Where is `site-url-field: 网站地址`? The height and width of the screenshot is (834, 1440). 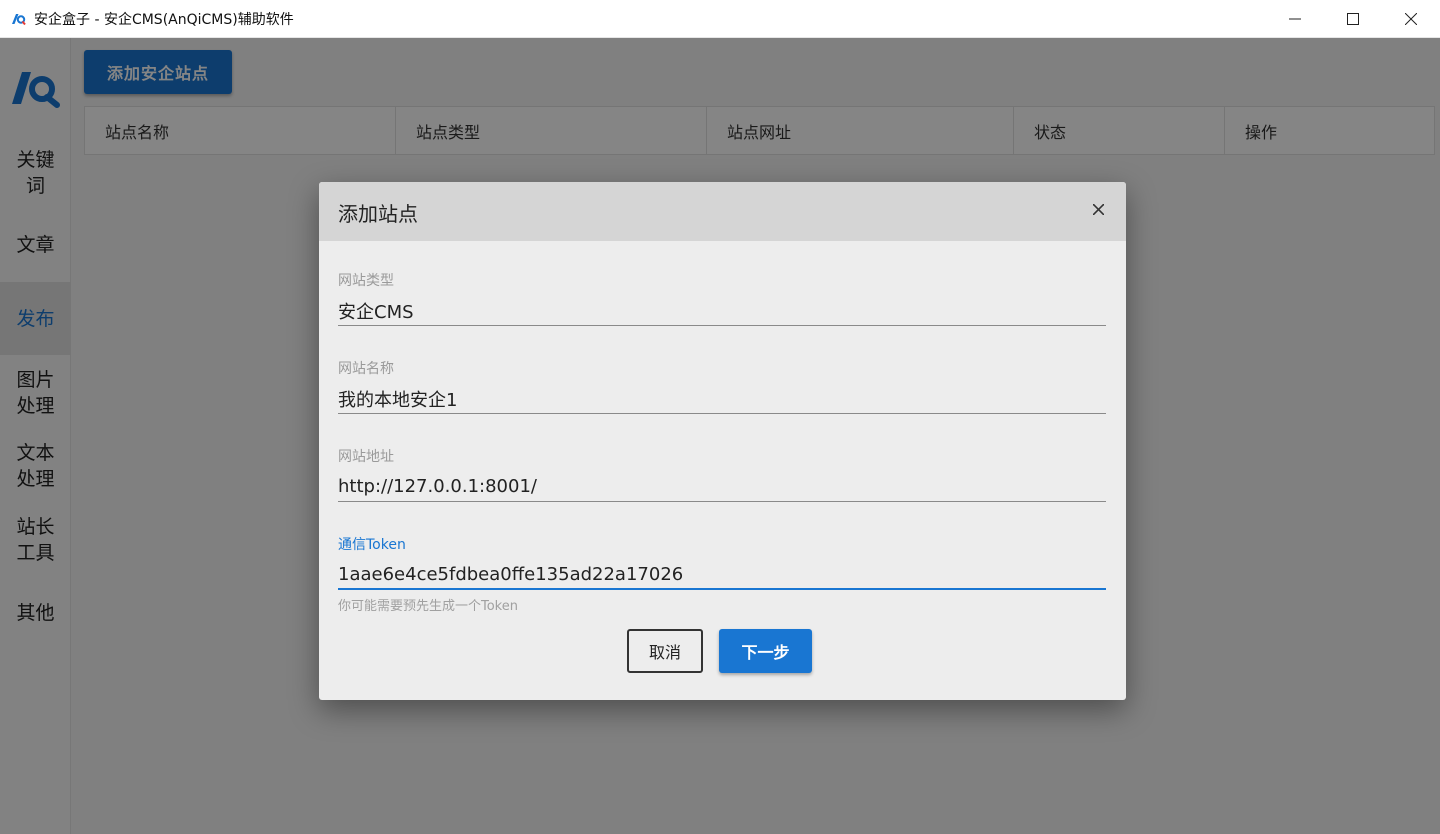
site-url-field: 网站地址 is located at coordinates (722, 474).